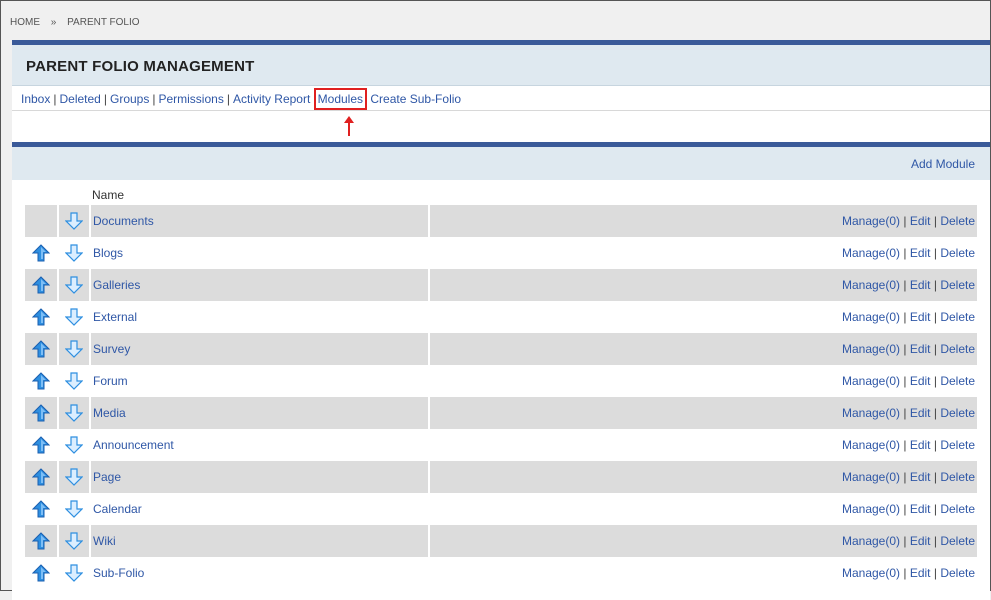  I want to click on module-name-link: Galleries, so click(116, 285).